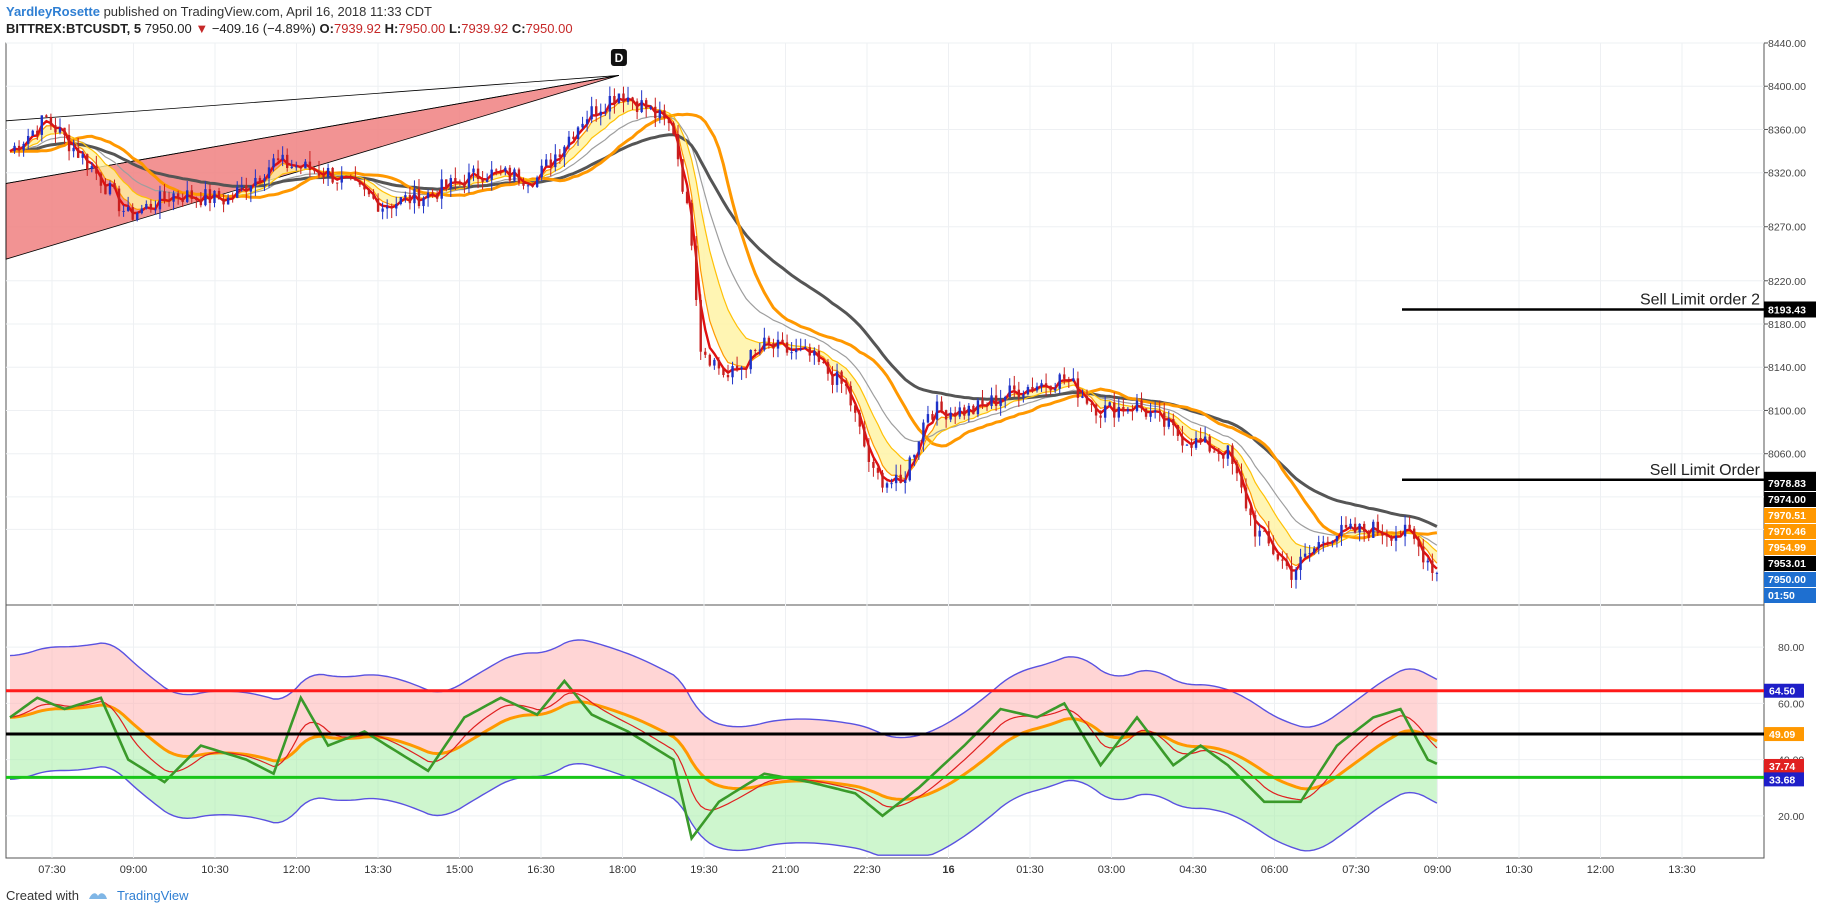  What do you see at coordinates (1787, 532) in the screenshot?
I see `price-badge-label: 7970.46` at bounding box center [1787, 532].